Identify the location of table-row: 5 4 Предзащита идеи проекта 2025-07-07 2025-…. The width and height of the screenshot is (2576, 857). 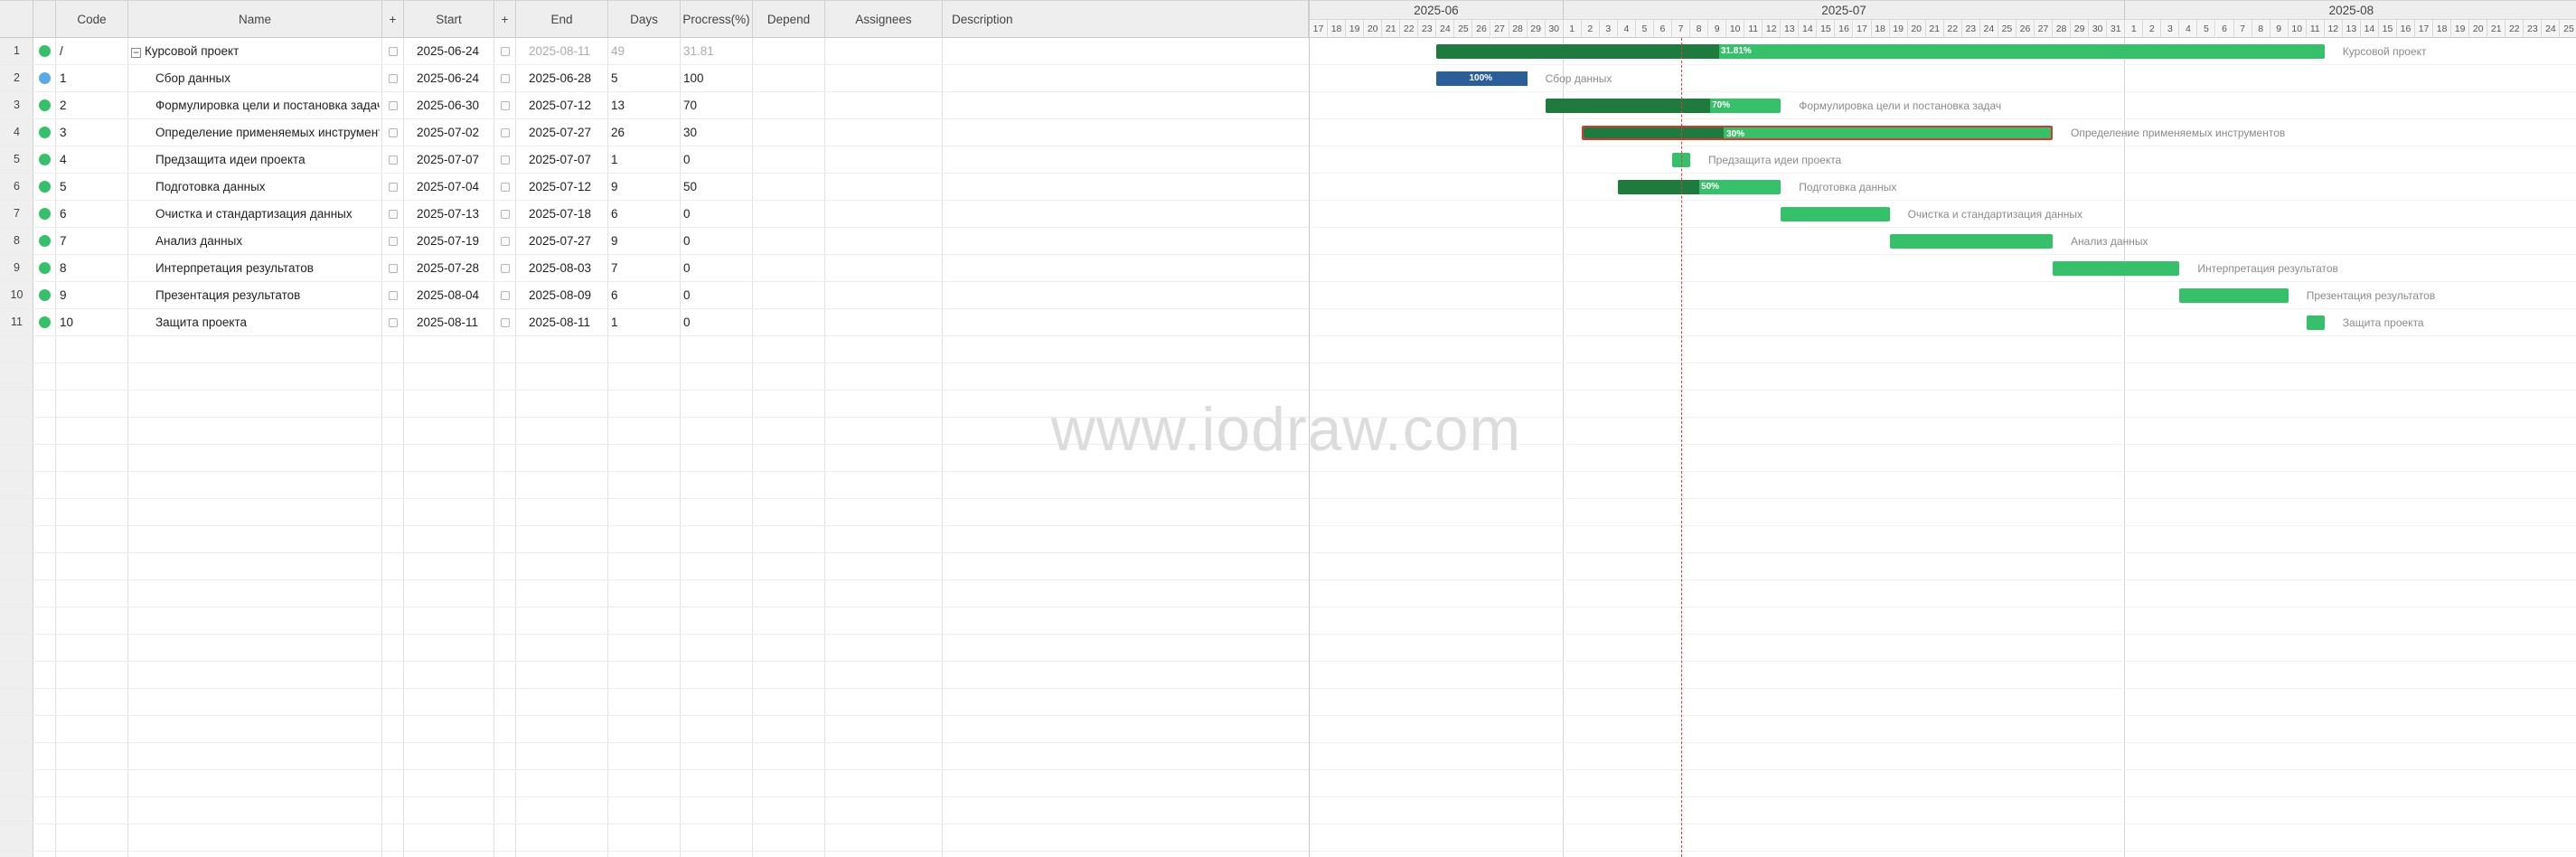
(654, 160).